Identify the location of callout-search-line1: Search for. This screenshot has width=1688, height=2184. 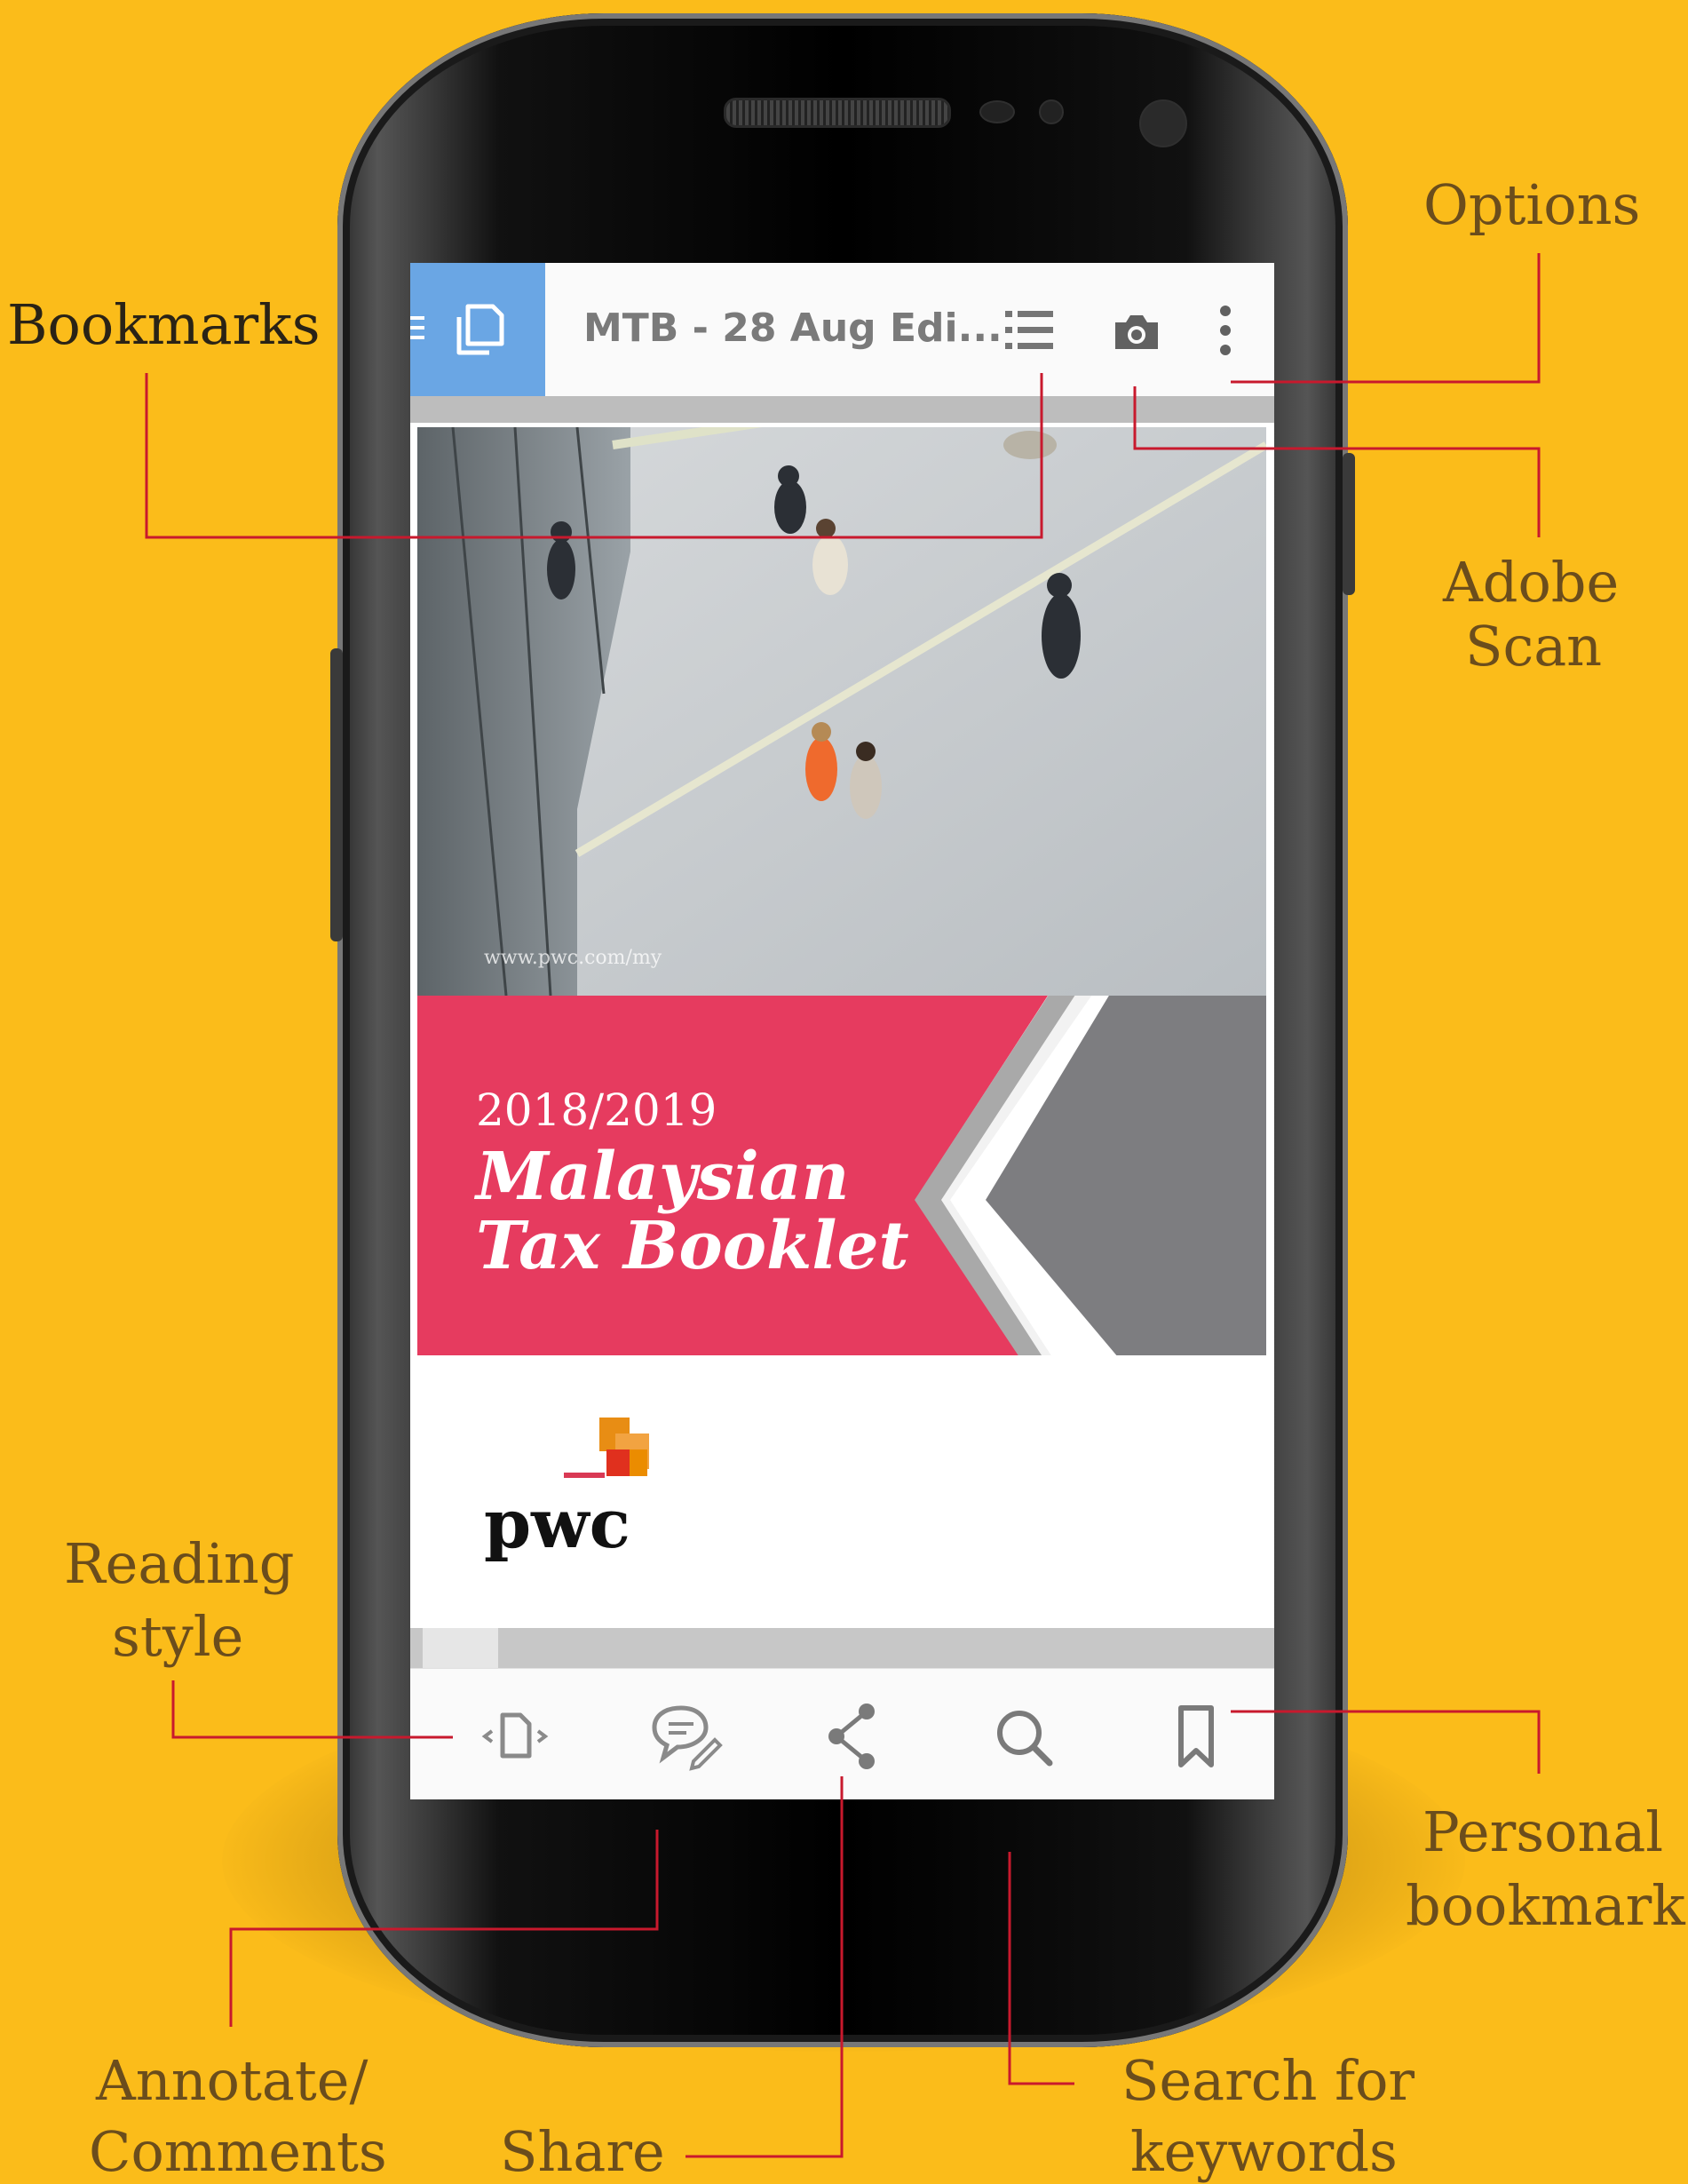
(1268, 2080).